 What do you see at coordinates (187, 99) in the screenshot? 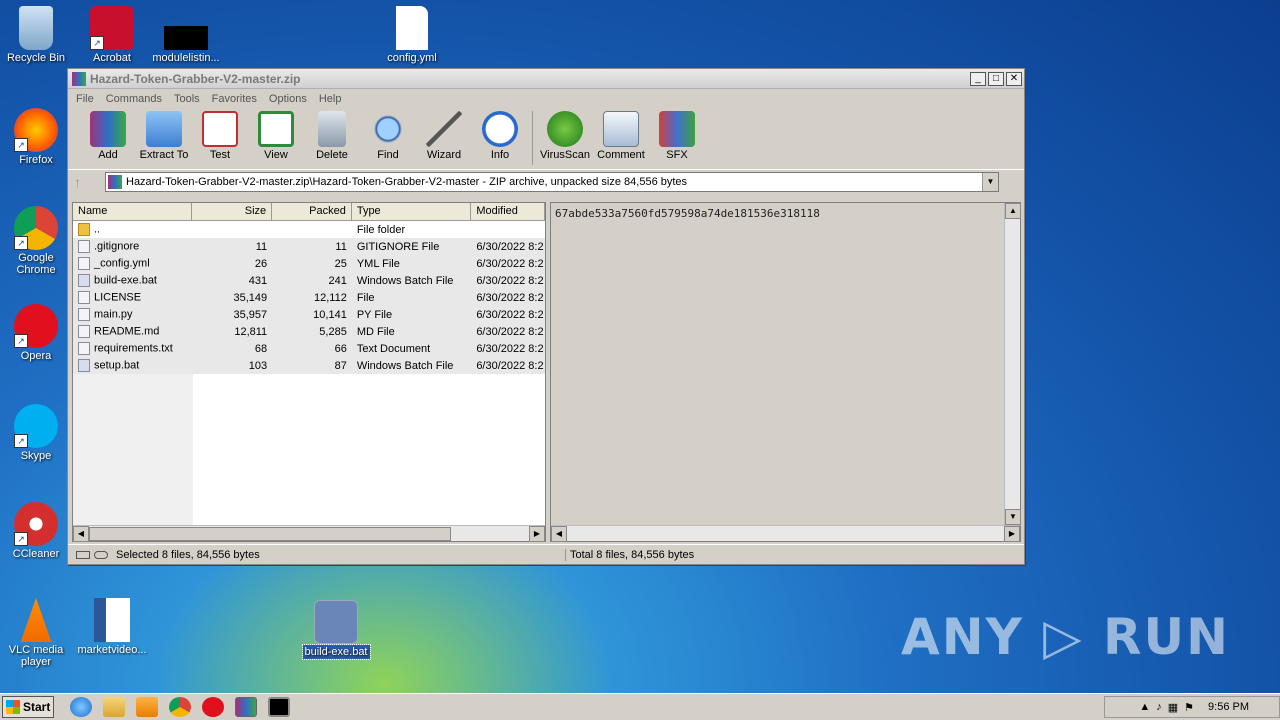
I see `menu-tools: Tools` at bounding box center [187, 99].